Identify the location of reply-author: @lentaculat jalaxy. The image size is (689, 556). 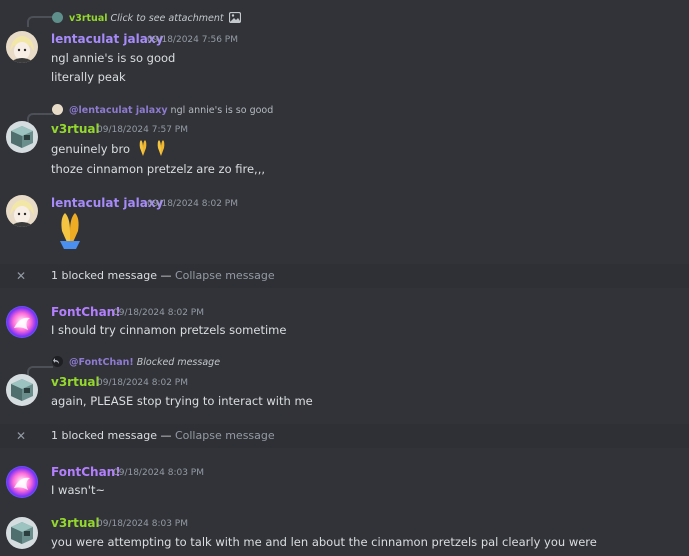
(118, 110).